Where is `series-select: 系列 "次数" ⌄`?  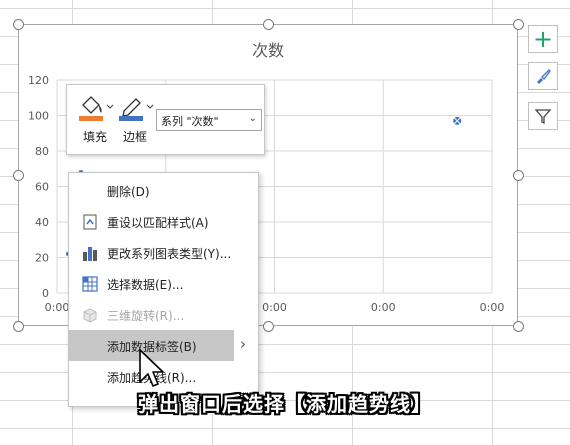 series-select: 系列 "次数" ⌄ is located at coordinates (209, 120).